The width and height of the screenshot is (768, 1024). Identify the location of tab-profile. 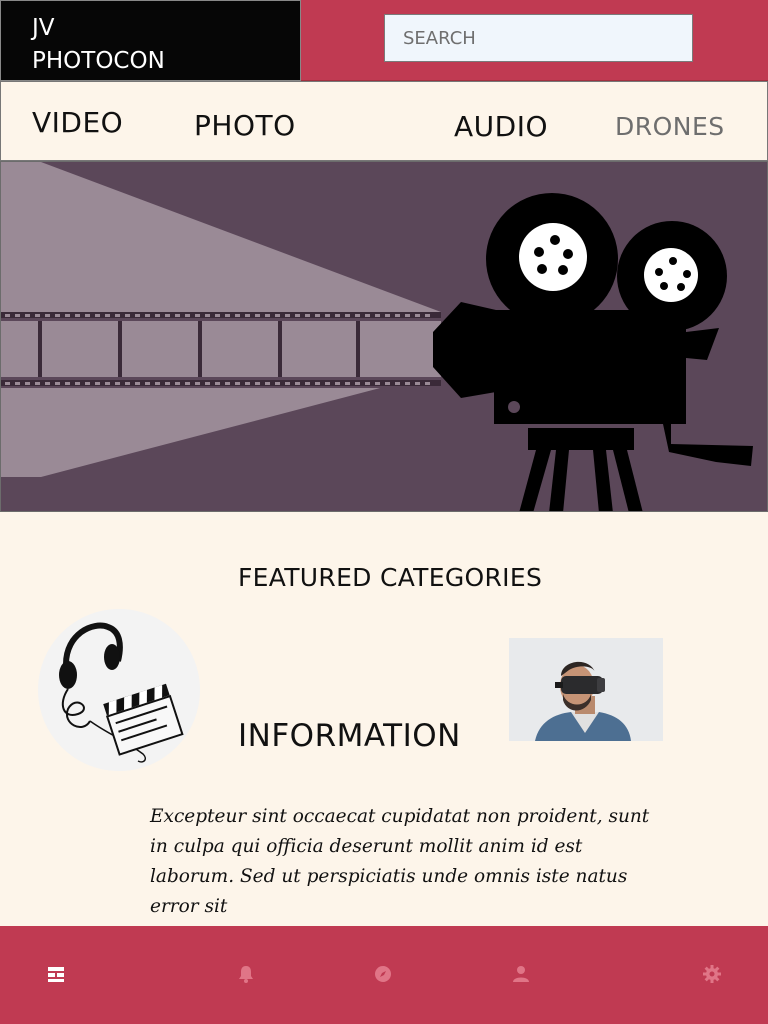
(522, 975).